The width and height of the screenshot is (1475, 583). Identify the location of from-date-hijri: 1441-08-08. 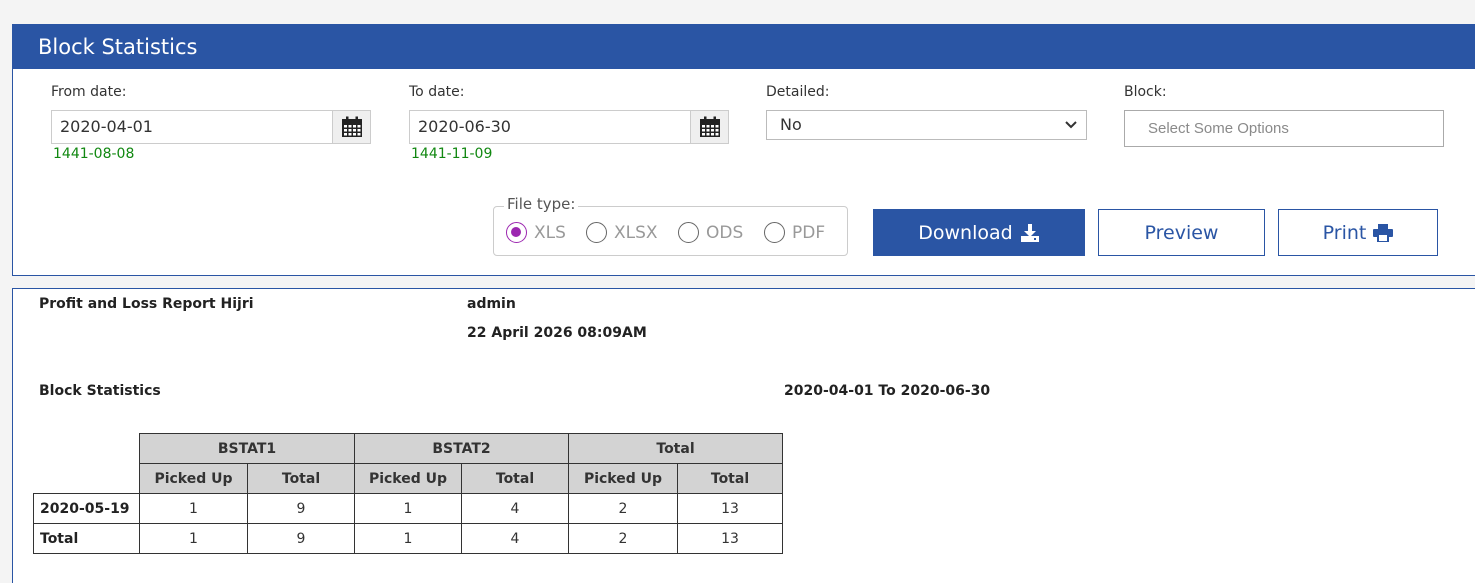
(94, 154).